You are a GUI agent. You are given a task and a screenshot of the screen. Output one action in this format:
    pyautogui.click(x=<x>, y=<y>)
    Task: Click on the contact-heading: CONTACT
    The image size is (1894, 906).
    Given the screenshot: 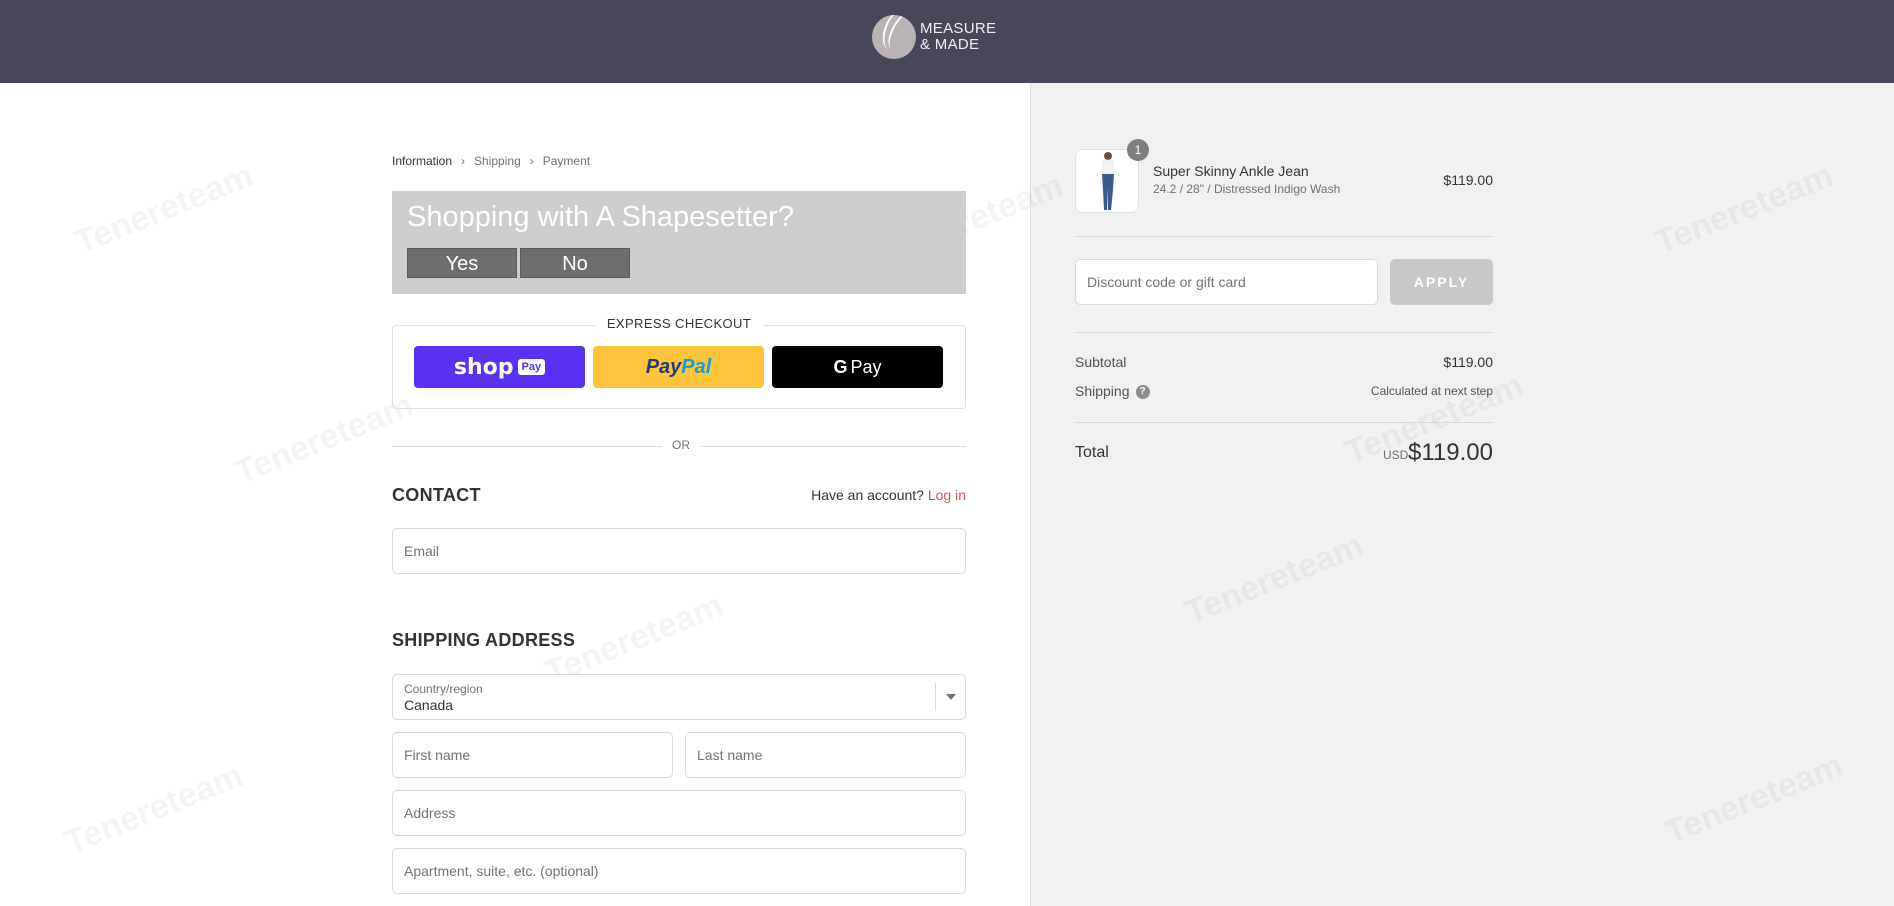 What is the action you would take?
    pyautogui.click(x=436, y=495)
    